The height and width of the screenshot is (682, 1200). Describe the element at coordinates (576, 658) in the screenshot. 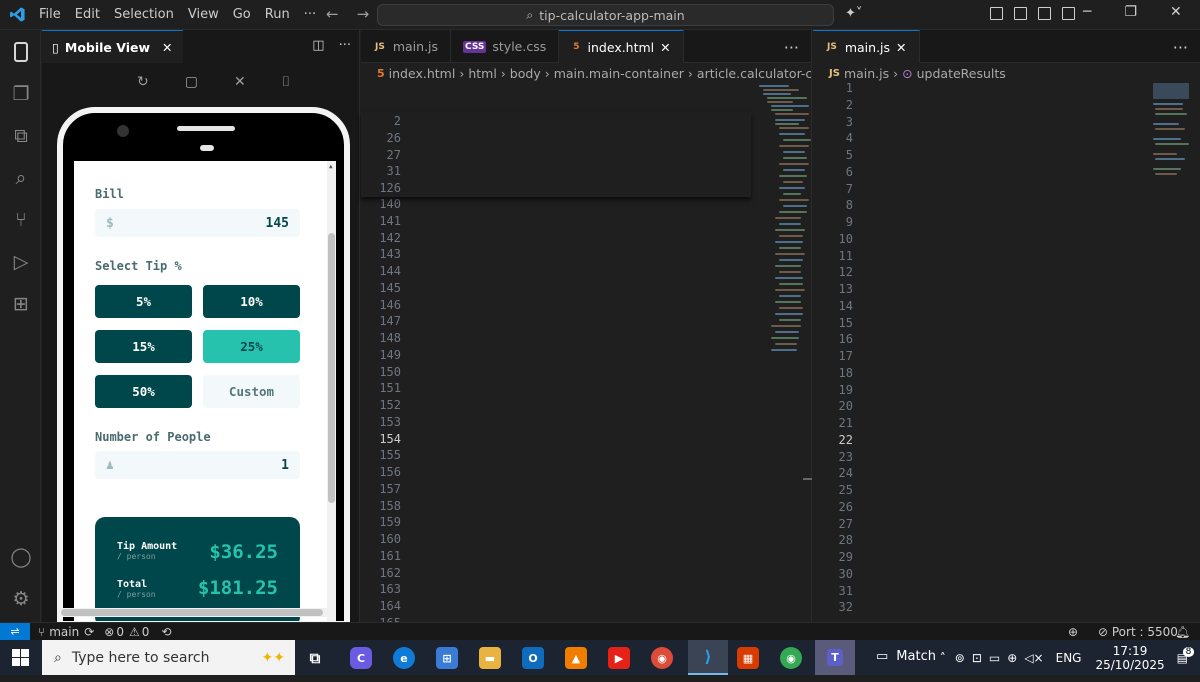

I see `vlc-icon: ▲` at that location.